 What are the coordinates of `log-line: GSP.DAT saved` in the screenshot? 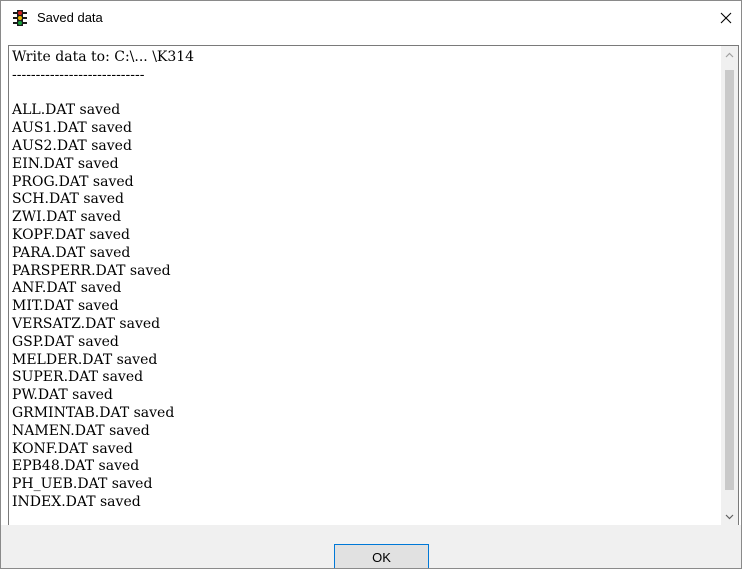 It's located at (65, 341).